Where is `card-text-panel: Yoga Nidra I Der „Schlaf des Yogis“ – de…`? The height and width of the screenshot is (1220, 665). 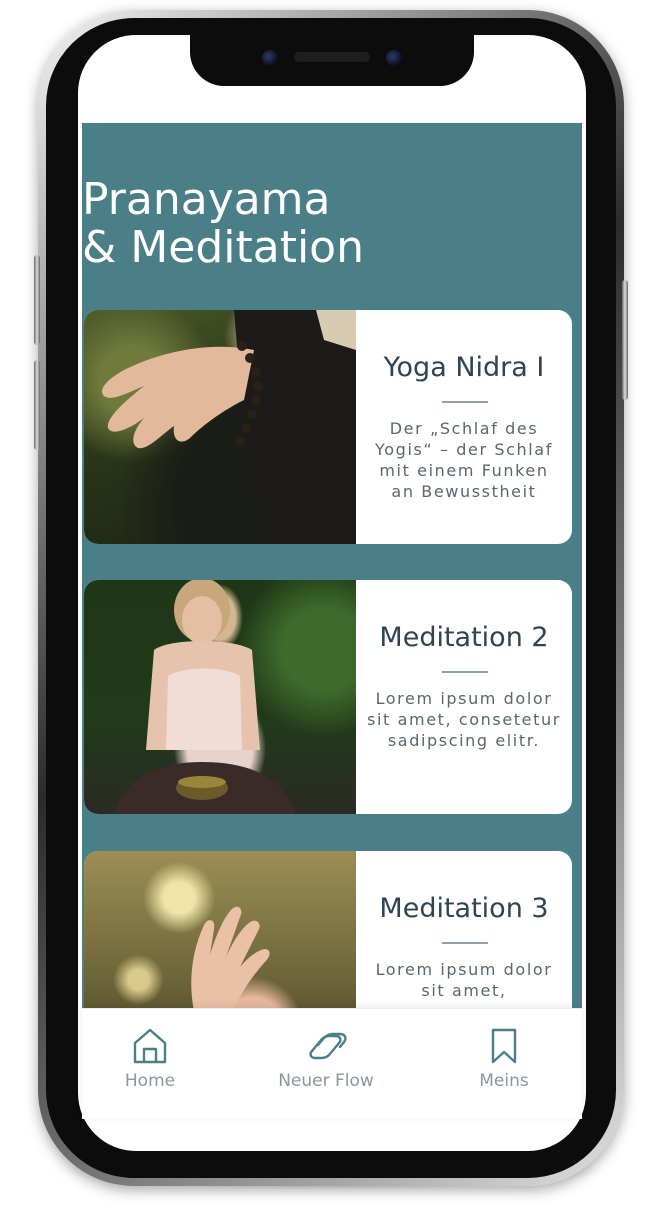 card-text-panel: Yoga Nidra I Der „Schlaf des Yogis“ – de… is located at coordinates (464, 427).